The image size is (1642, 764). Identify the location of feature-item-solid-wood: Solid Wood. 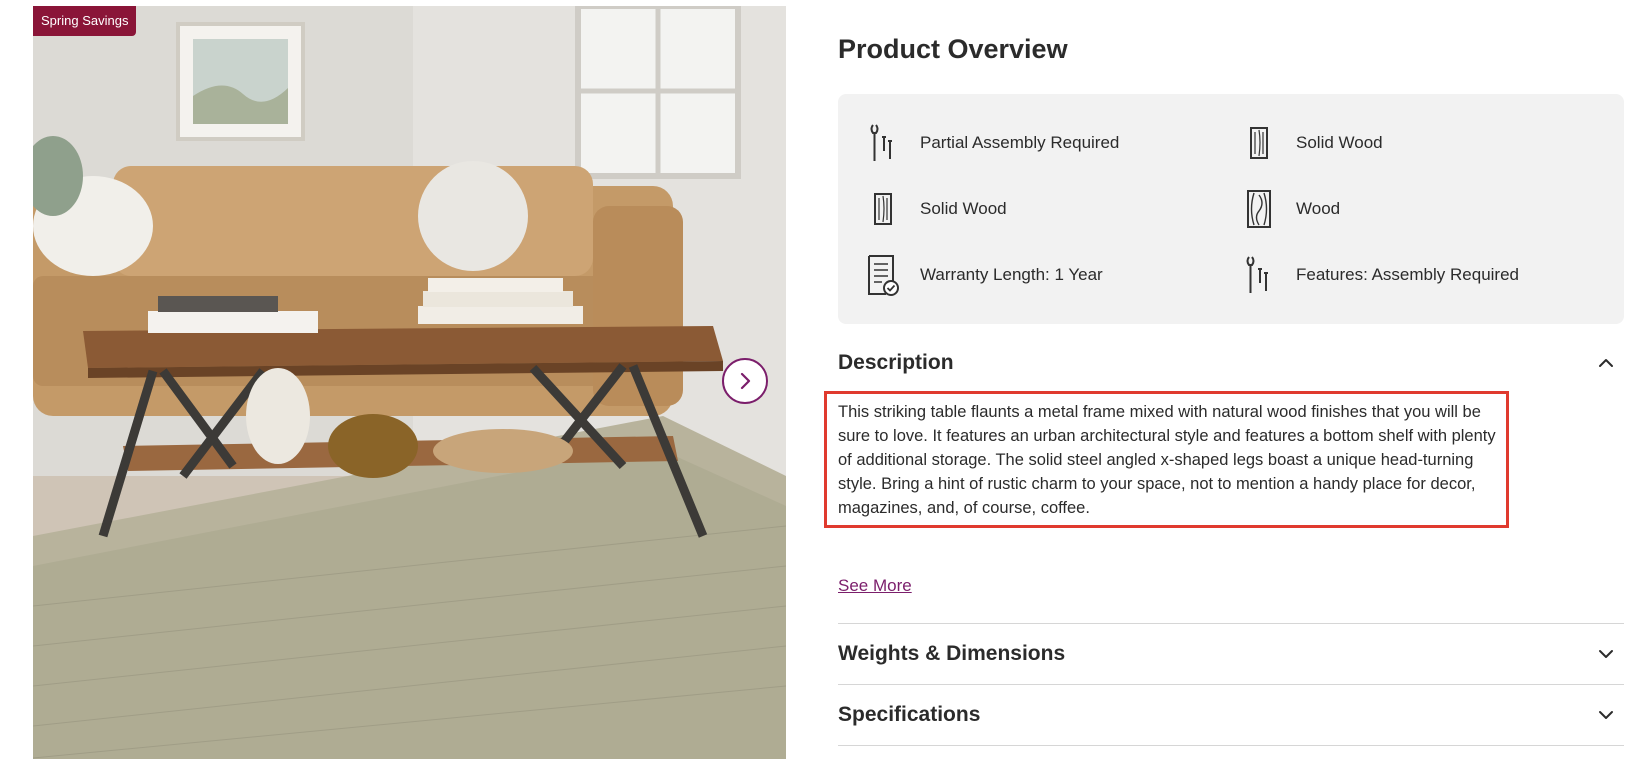
(934, 209).